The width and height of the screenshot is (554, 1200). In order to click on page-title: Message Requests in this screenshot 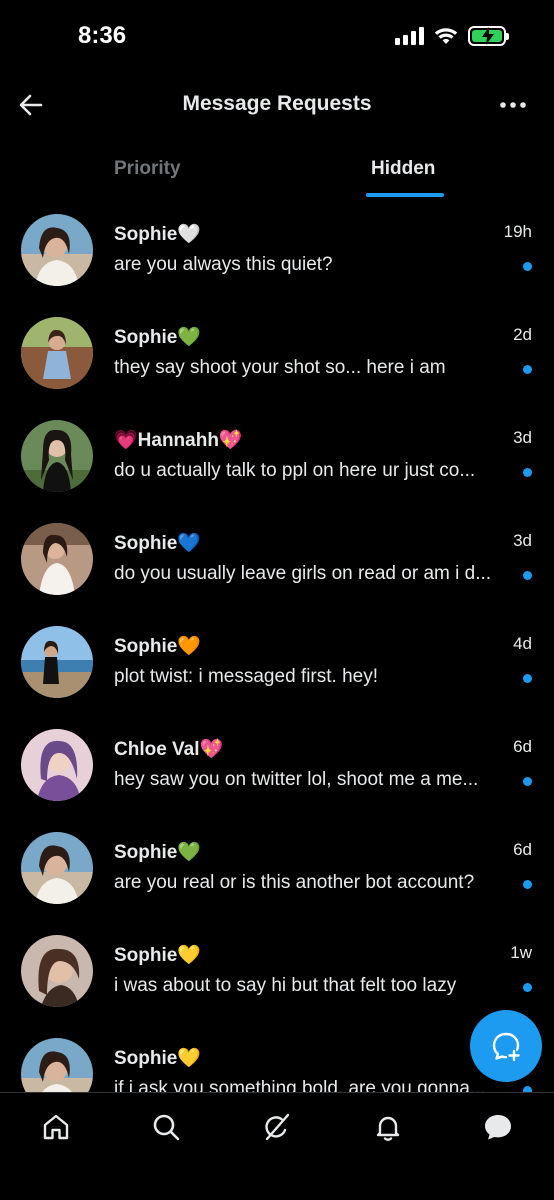, I will do `click(277, 103)`.